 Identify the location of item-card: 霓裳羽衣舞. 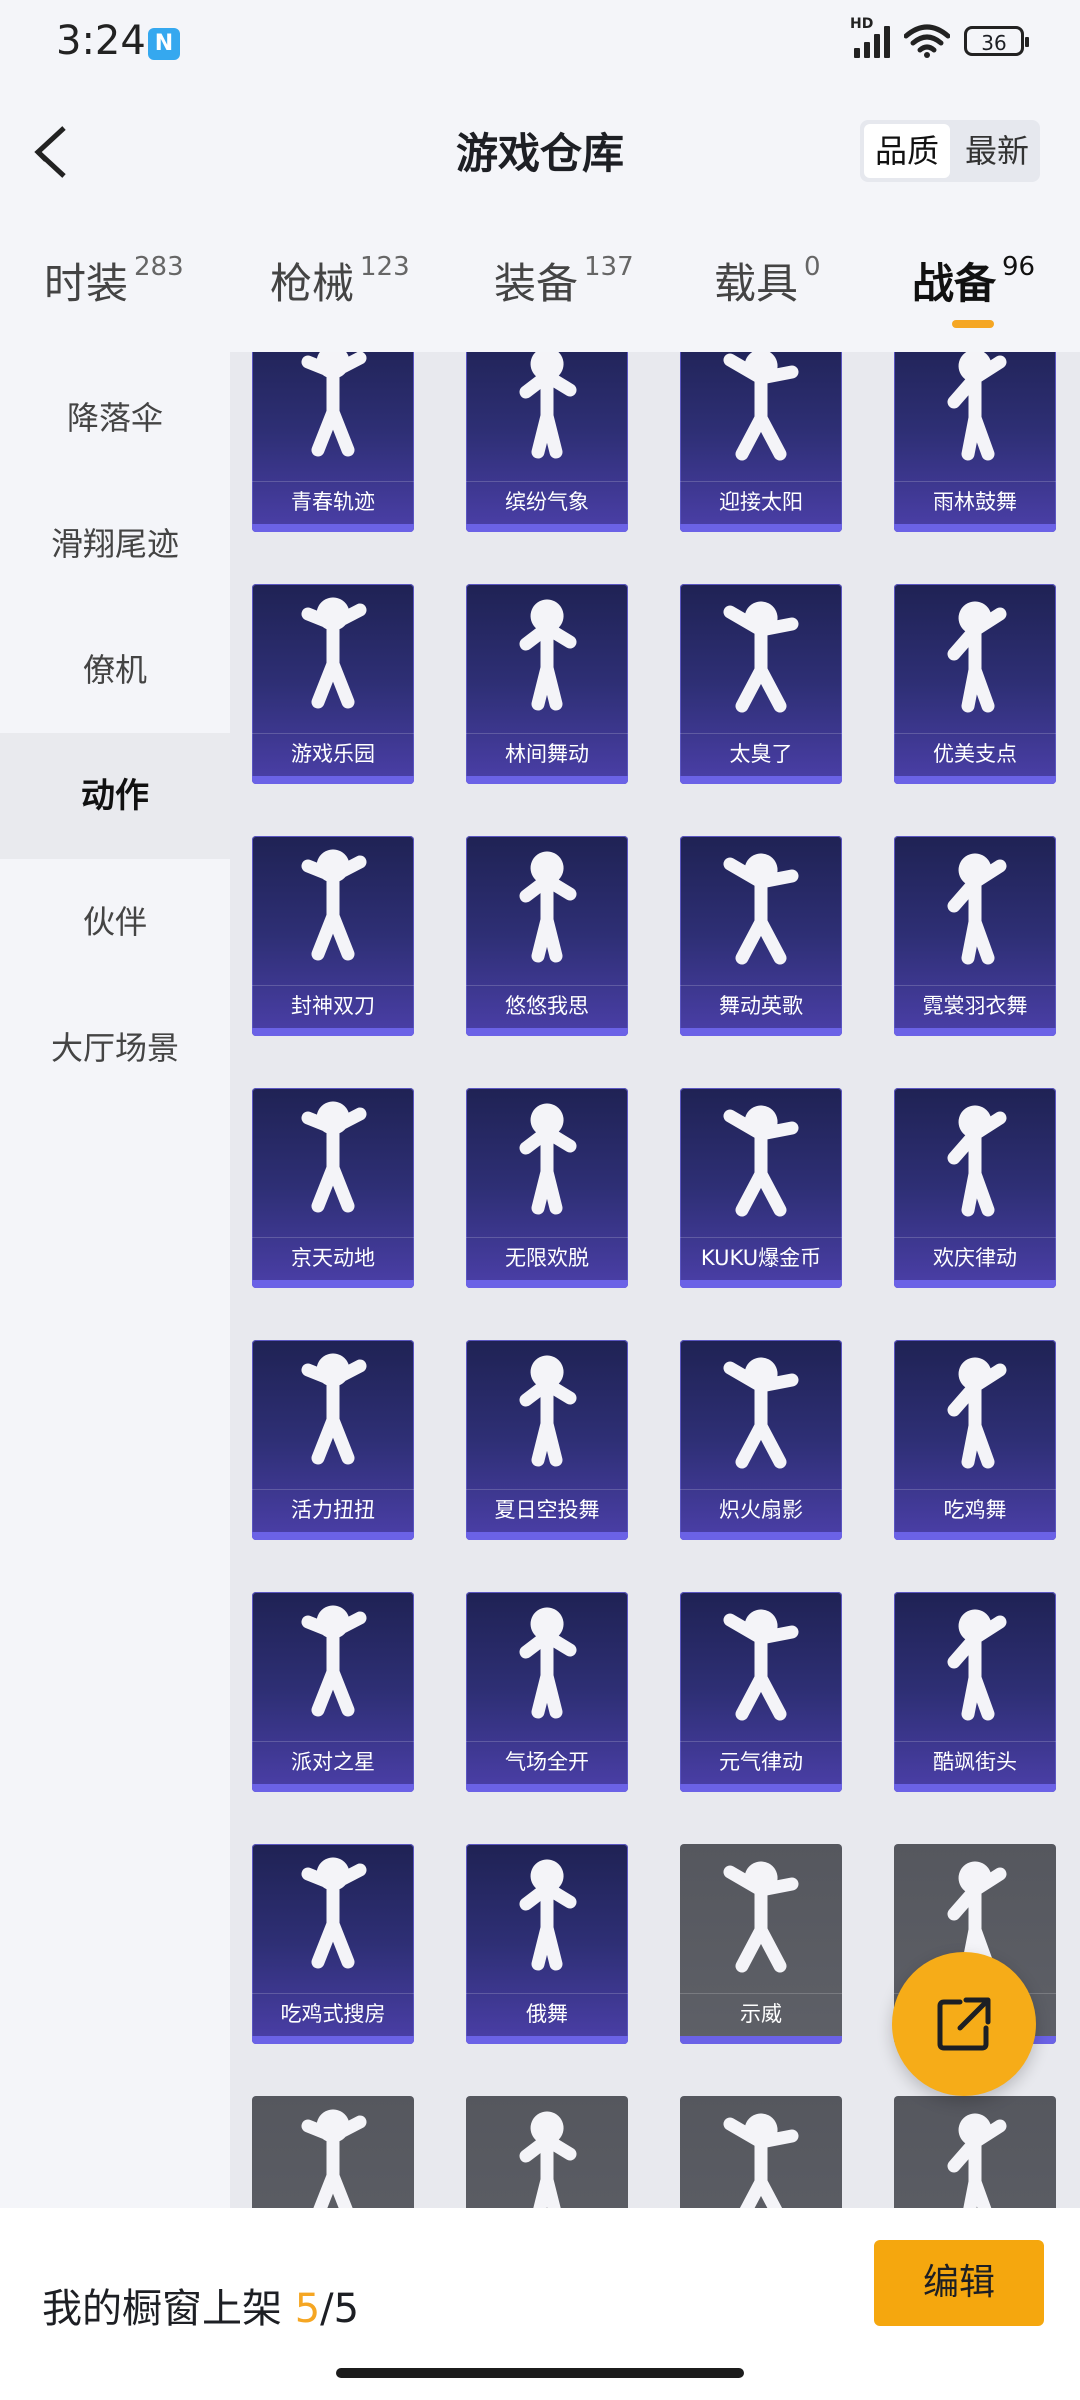
(975, 936).